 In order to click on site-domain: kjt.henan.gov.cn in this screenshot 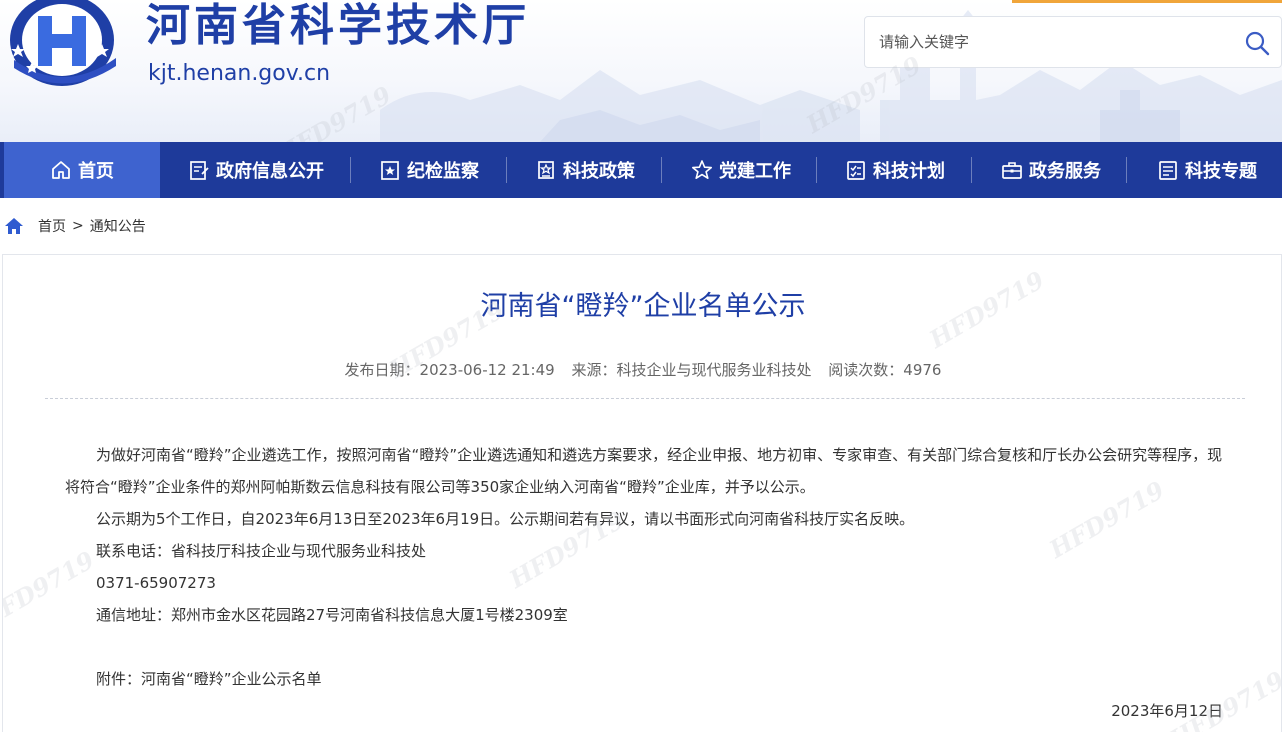, I will do `click(239, 73)`.